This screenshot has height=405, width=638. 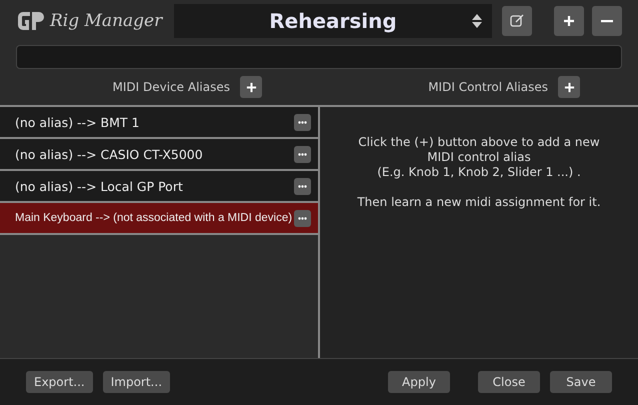 I want to click on edit-button, so click(x=517, y=21).